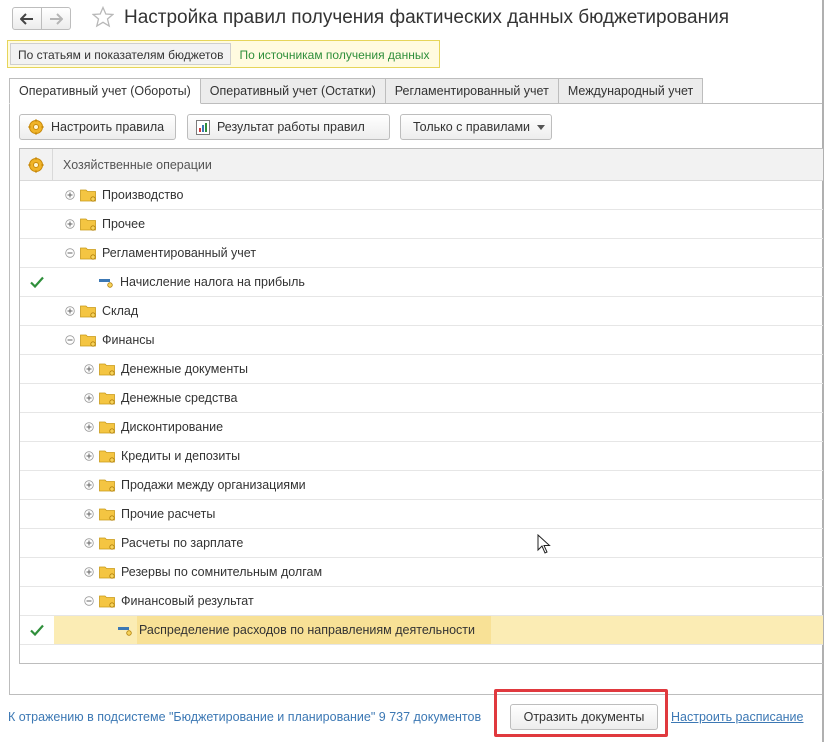  I want to click on group-label: Производство, so click(143, 195).